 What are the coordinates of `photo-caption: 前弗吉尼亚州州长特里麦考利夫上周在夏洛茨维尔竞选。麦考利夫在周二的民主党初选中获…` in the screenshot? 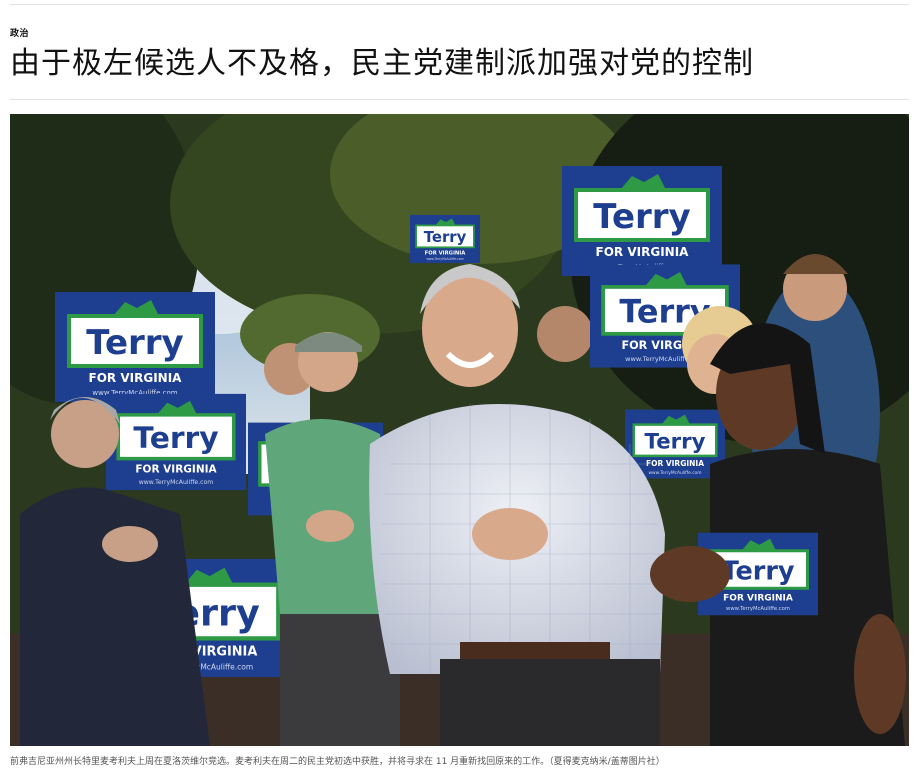 It's located at (337, 762).